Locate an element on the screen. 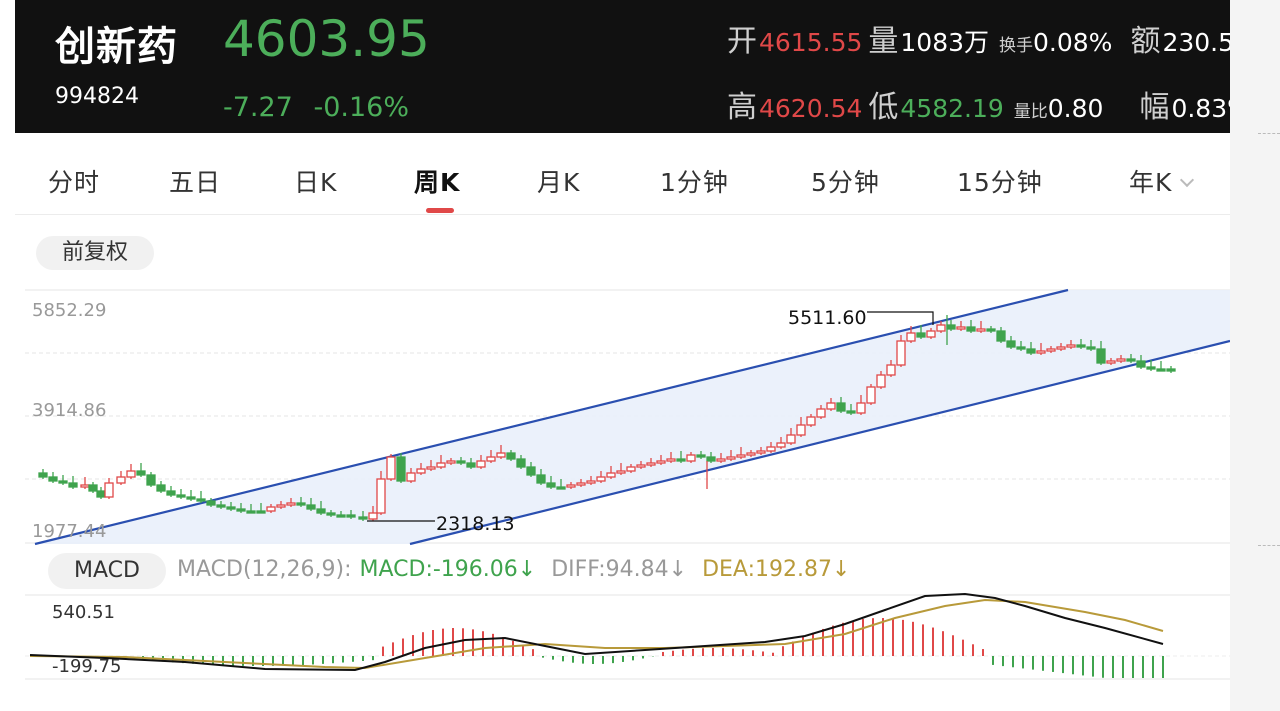 The image size is (1280, 711). active-tab-indicator is located at coordinates (440, 210).